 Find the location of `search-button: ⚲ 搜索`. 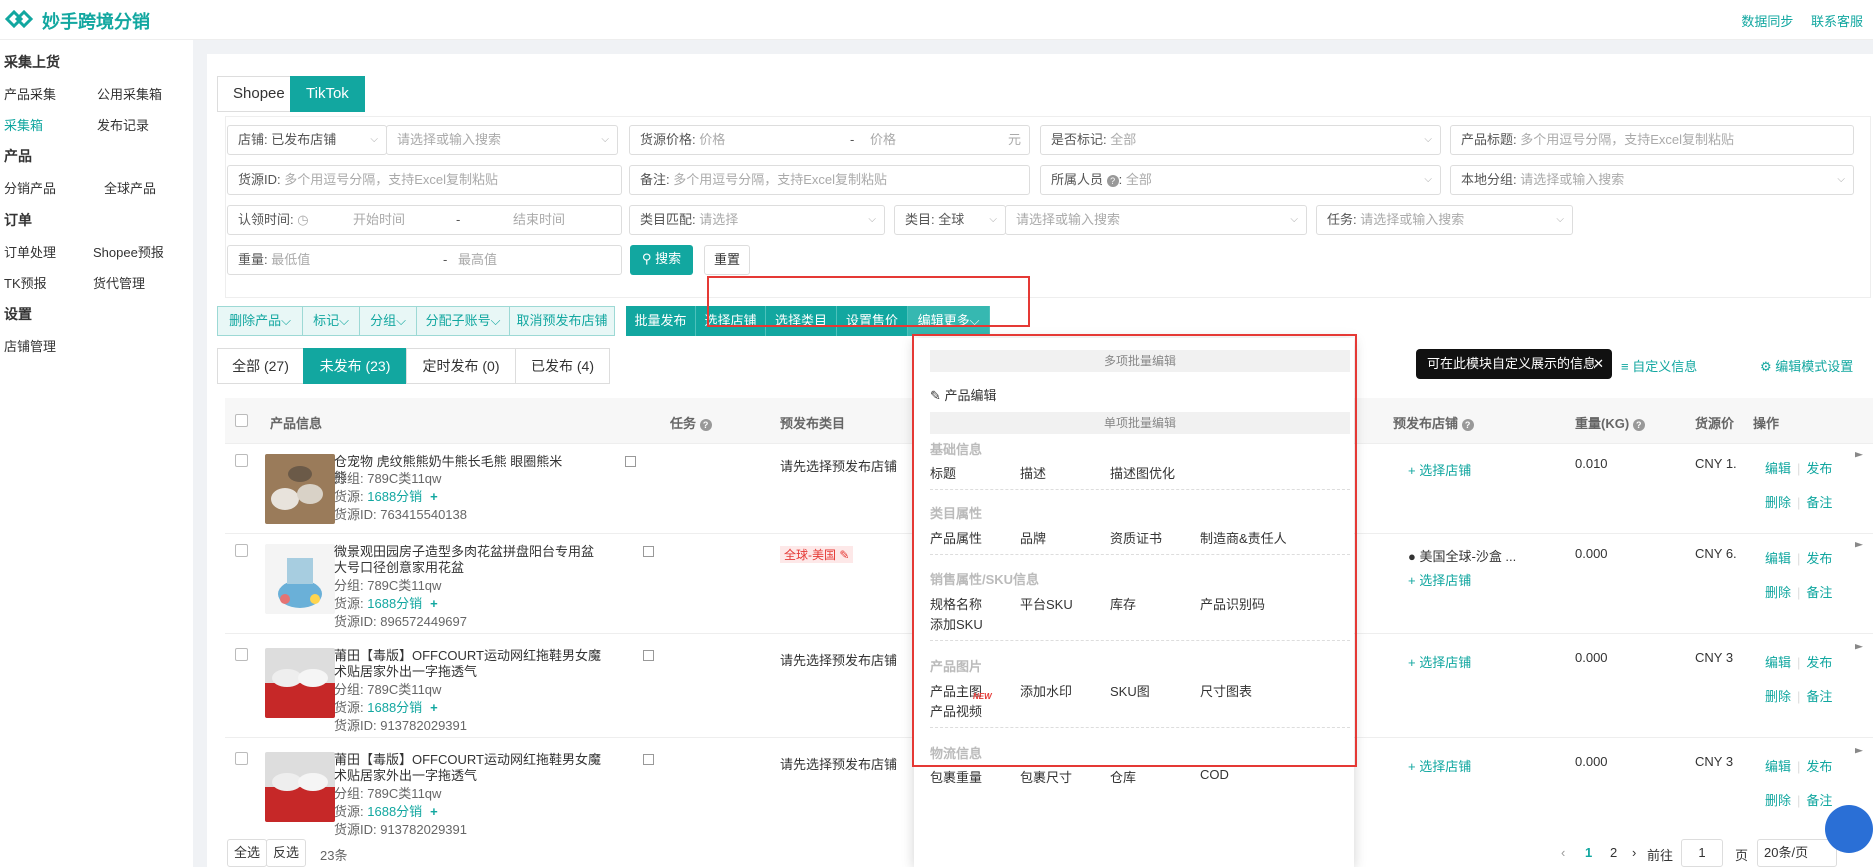

search-button: ⚲ 搜索 is located at coordinates (661, 260).